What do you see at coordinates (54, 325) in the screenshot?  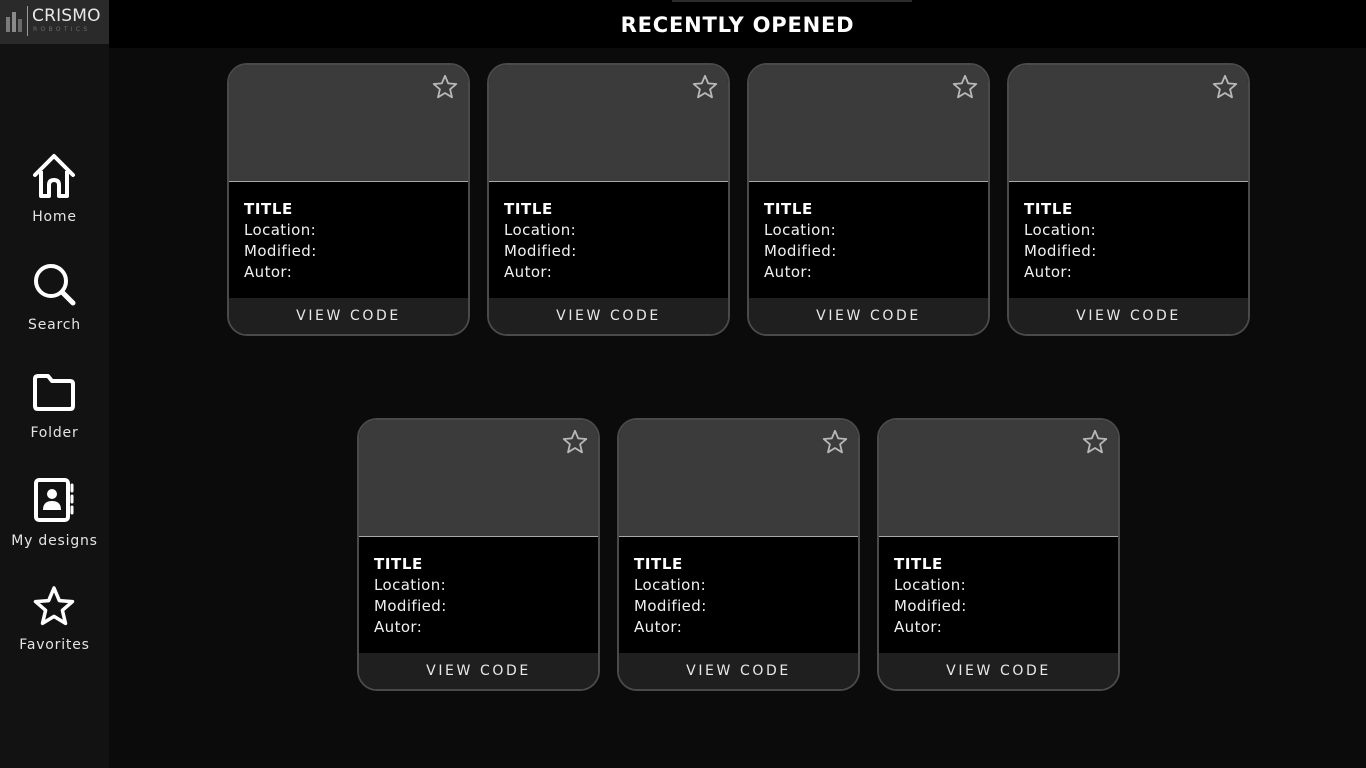 I see `nav-search-label: Search` at bounding box center [54, 325].